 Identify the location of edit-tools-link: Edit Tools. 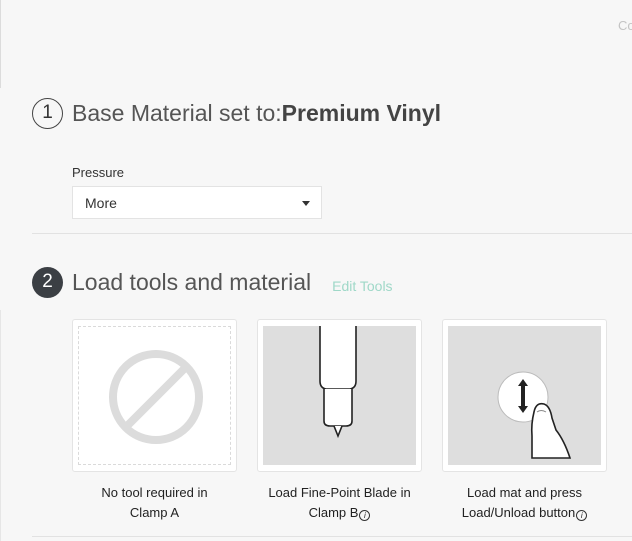
(362, 286).